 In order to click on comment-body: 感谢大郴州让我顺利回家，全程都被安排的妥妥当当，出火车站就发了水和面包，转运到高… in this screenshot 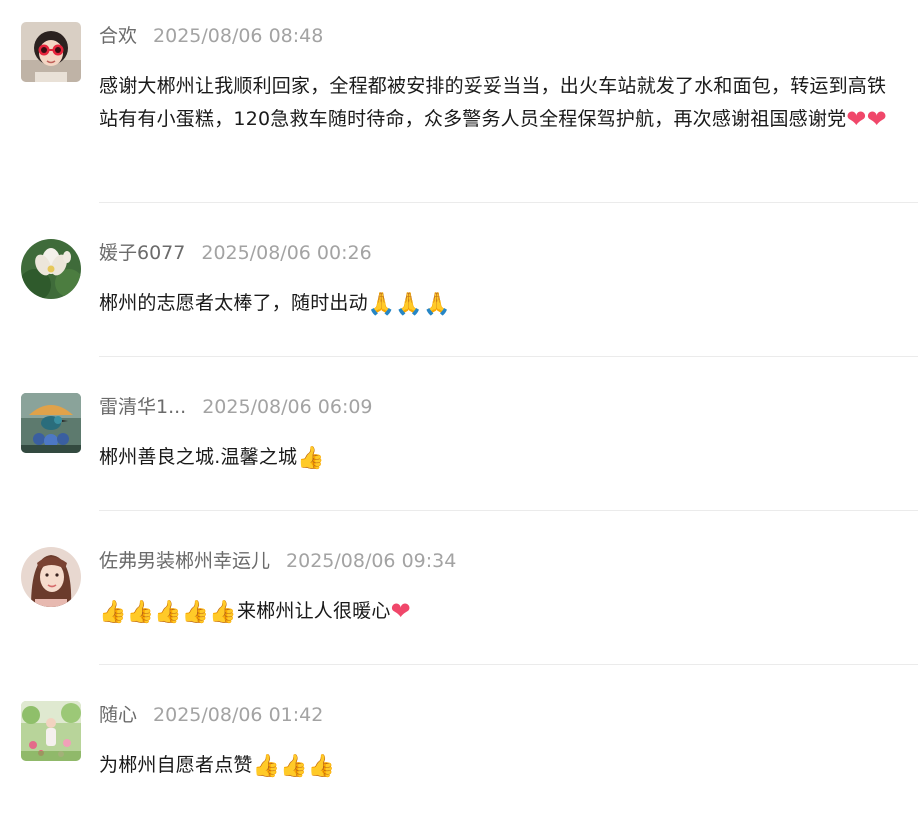, I will do `click(493, 102)`.